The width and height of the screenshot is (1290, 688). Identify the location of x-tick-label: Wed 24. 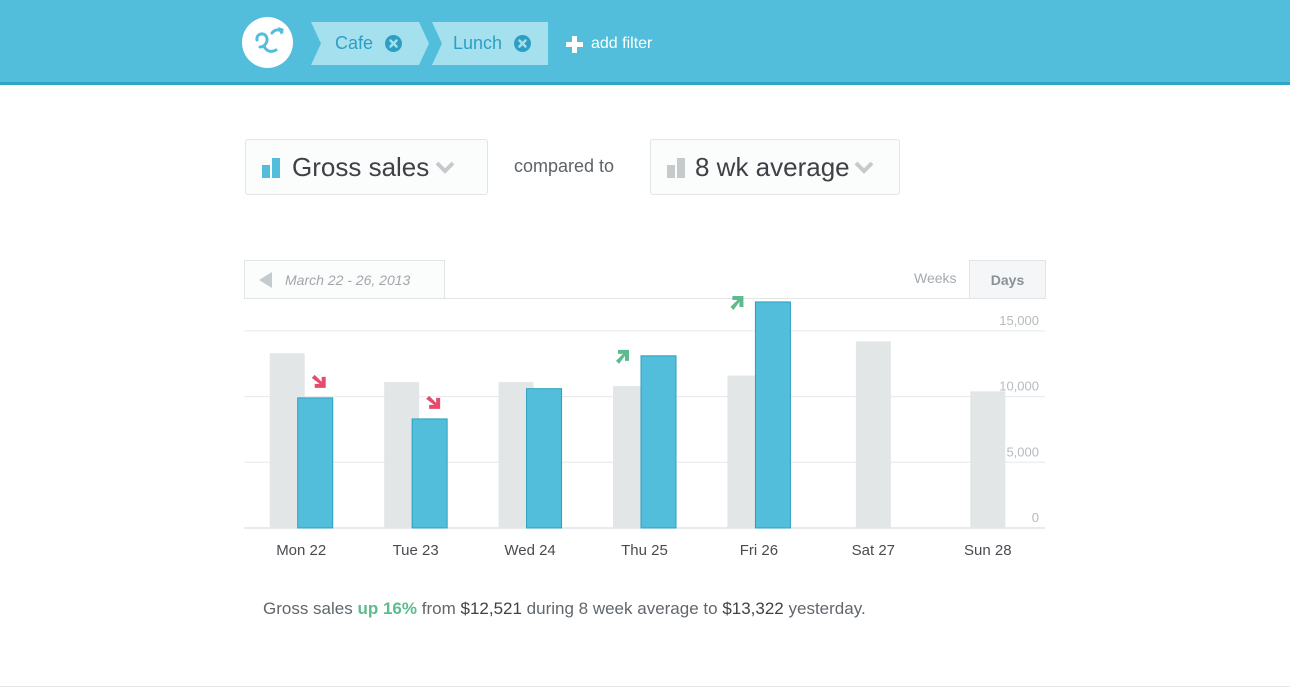
(529, 550).